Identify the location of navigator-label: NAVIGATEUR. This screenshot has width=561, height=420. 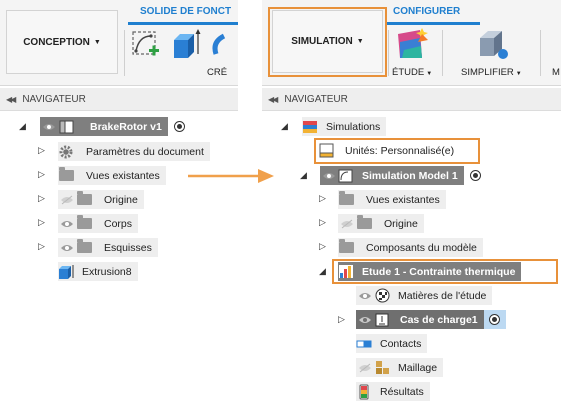
(54, 99).